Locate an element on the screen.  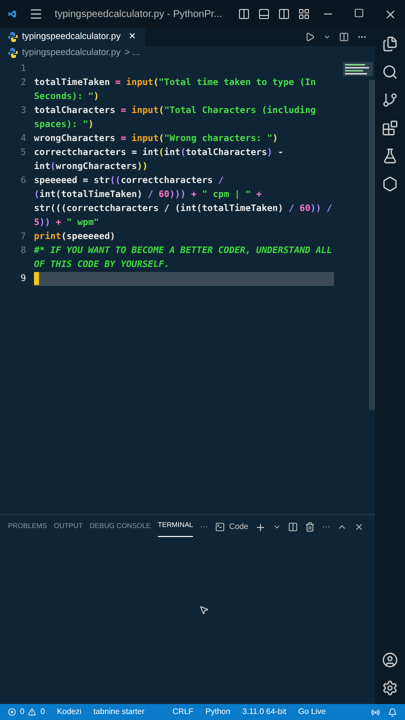
line-number: 2 is located at coordinates (23, 83).